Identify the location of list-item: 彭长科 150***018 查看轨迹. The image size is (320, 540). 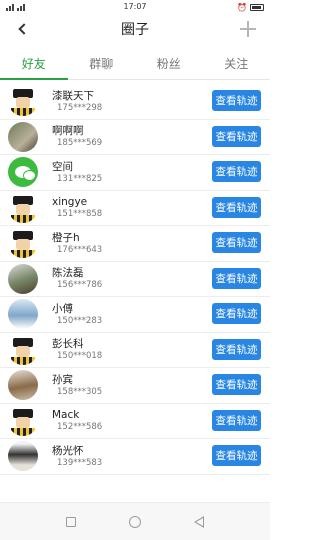
(135, 350).